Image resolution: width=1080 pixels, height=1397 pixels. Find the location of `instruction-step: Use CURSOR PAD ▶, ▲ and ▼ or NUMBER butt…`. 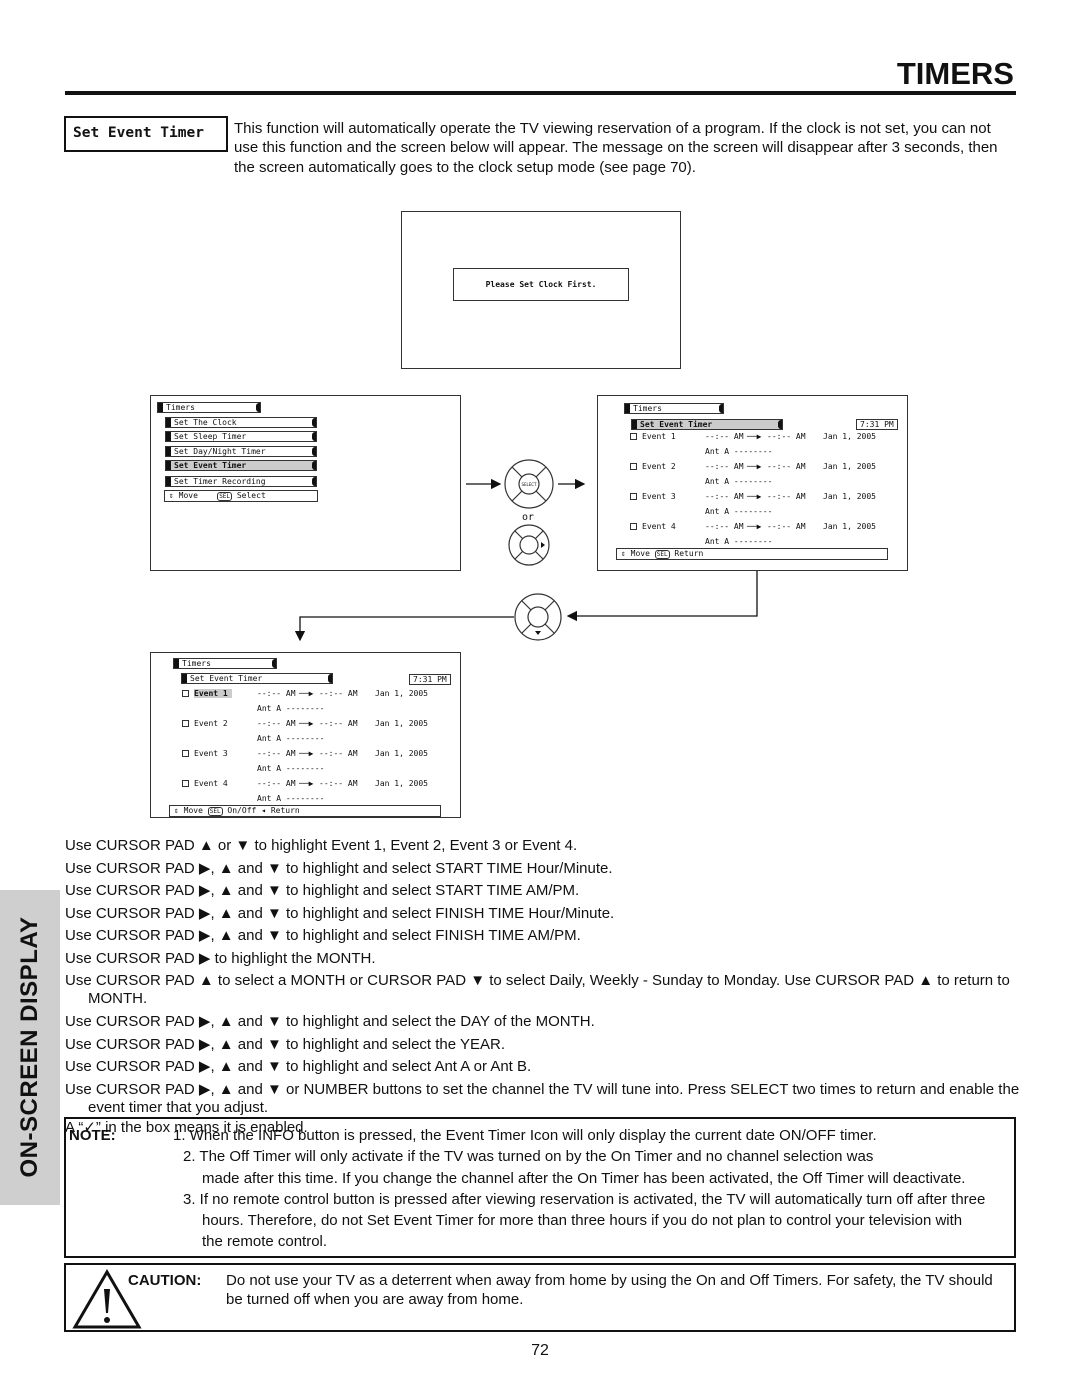

instruction-step: Use CURSOR PAD ▶, ▲ and ▼ or NUMBER butt… is located at coordinates (542, 1098).